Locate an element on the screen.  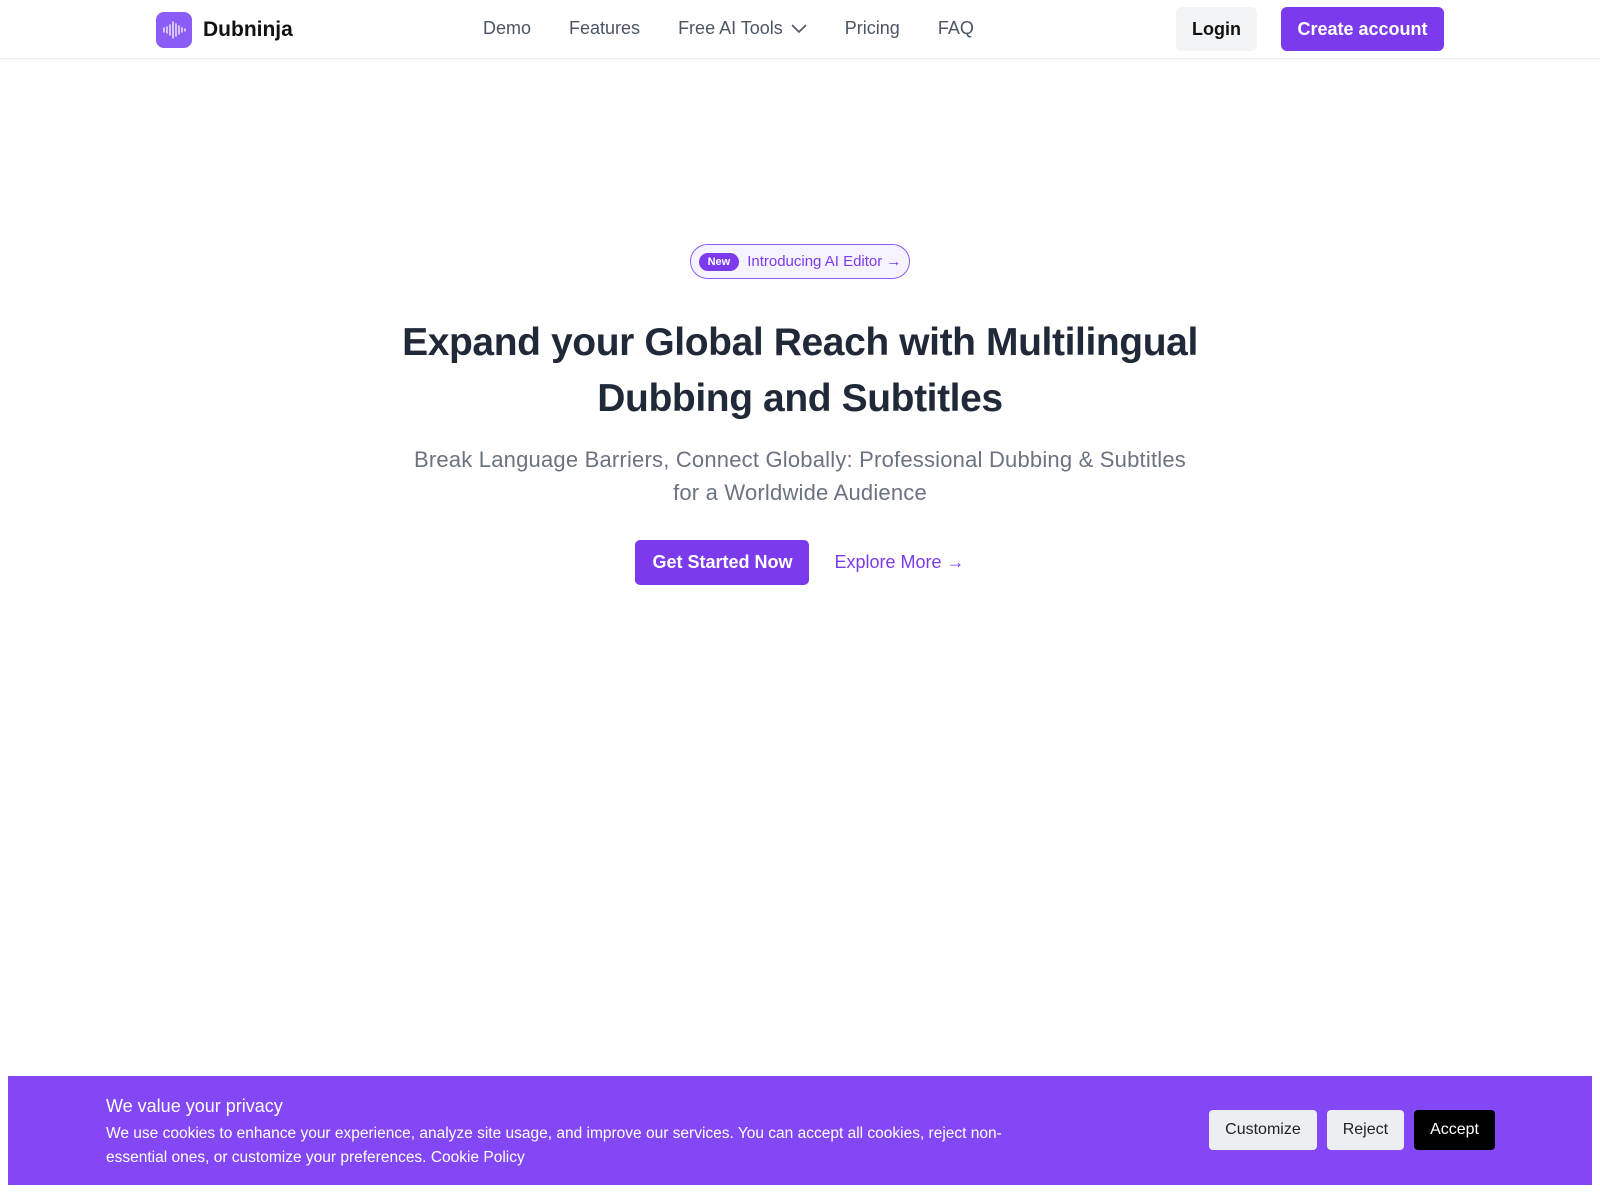
cookie-policy-link: Cookie Policy is located at coordinates (478, 1157).